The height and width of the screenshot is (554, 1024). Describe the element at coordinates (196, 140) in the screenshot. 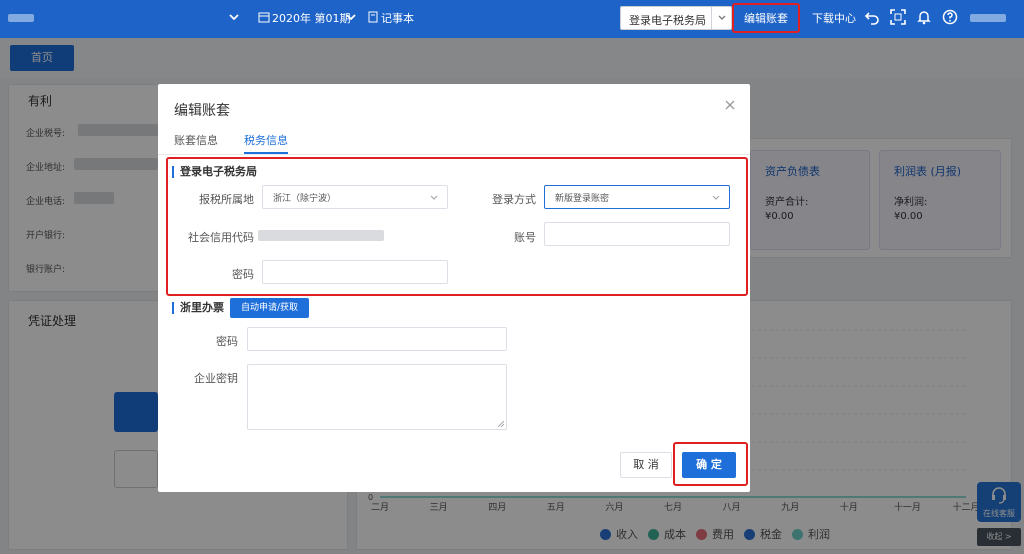

I see `tab-account-info: 账套信息` at that location.